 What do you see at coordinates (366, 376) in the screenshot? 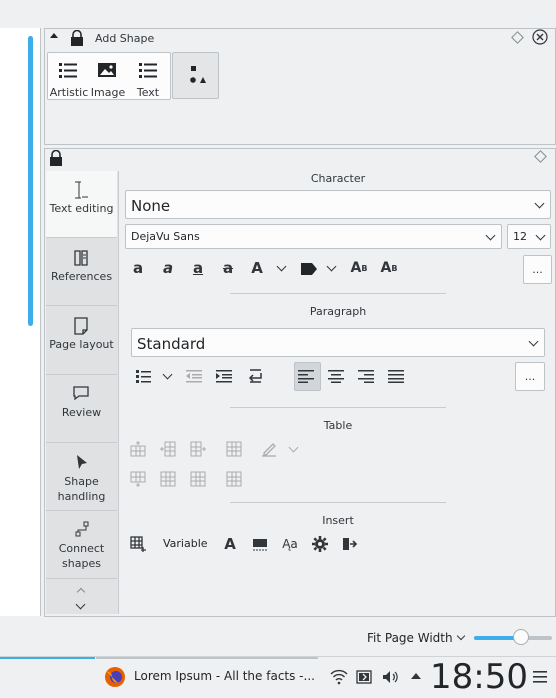
I see `align-right-icon` at bounding box center [366, 376].